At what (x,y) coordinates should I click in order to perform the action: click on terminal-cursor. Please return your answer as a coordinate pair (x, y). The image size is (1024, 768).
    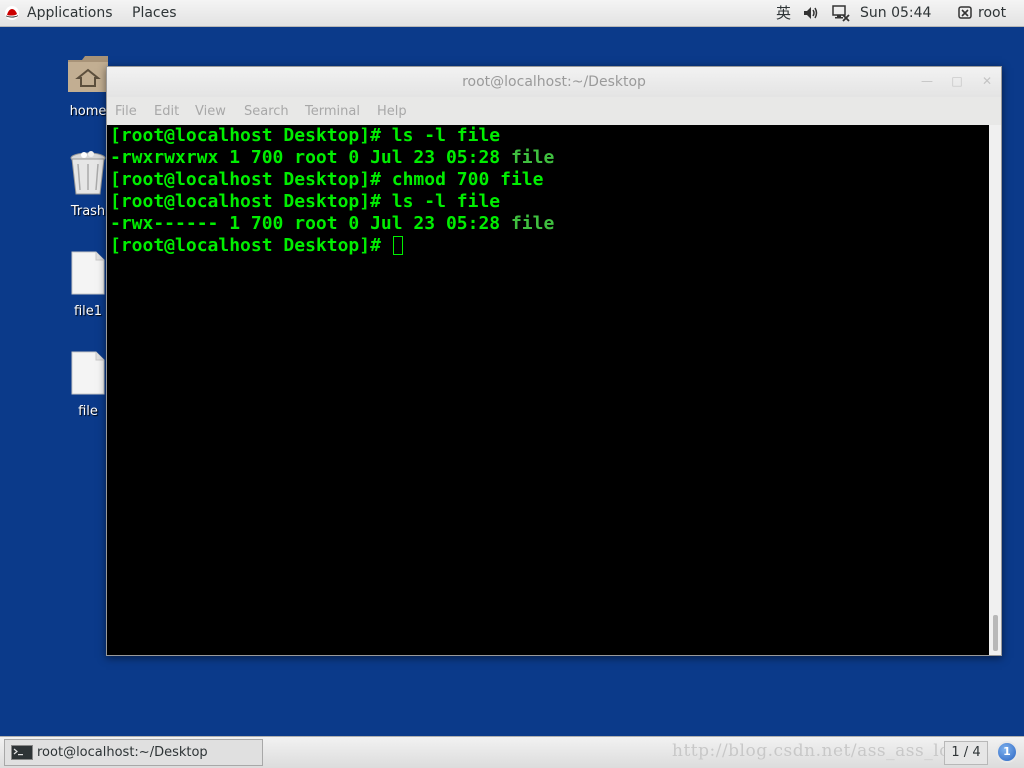
    Looking at the image, I should click on (397, 245).